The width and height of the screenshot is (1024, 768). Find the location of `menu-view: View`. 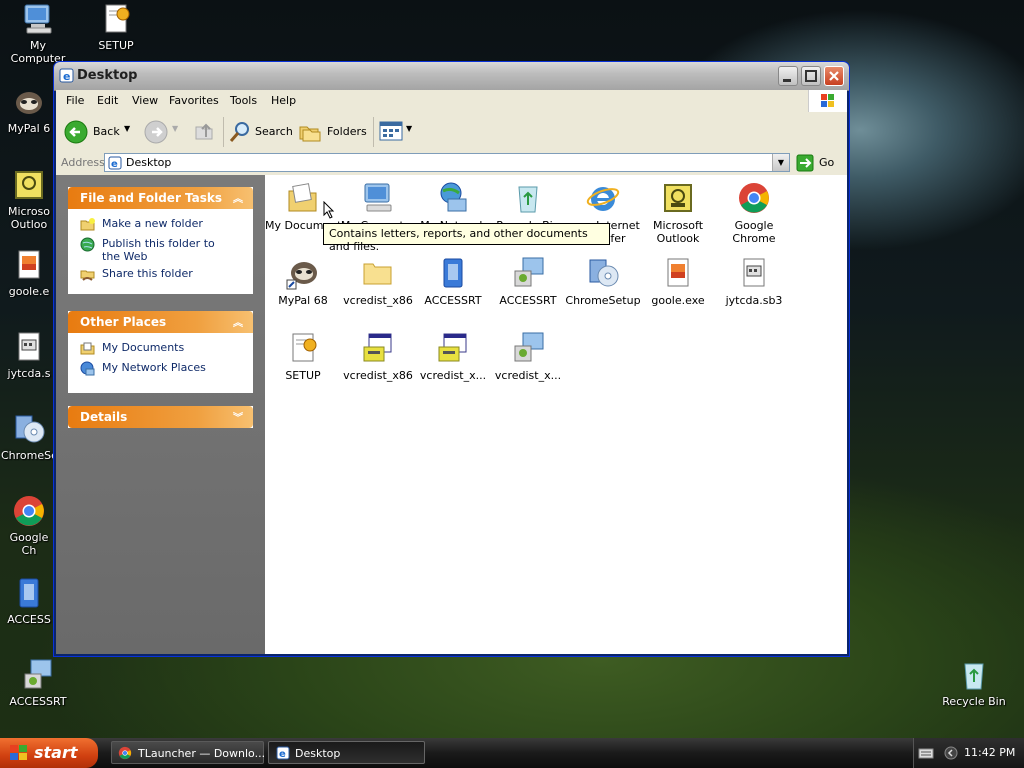

menu-view: View is located at coordinates (145, 100).